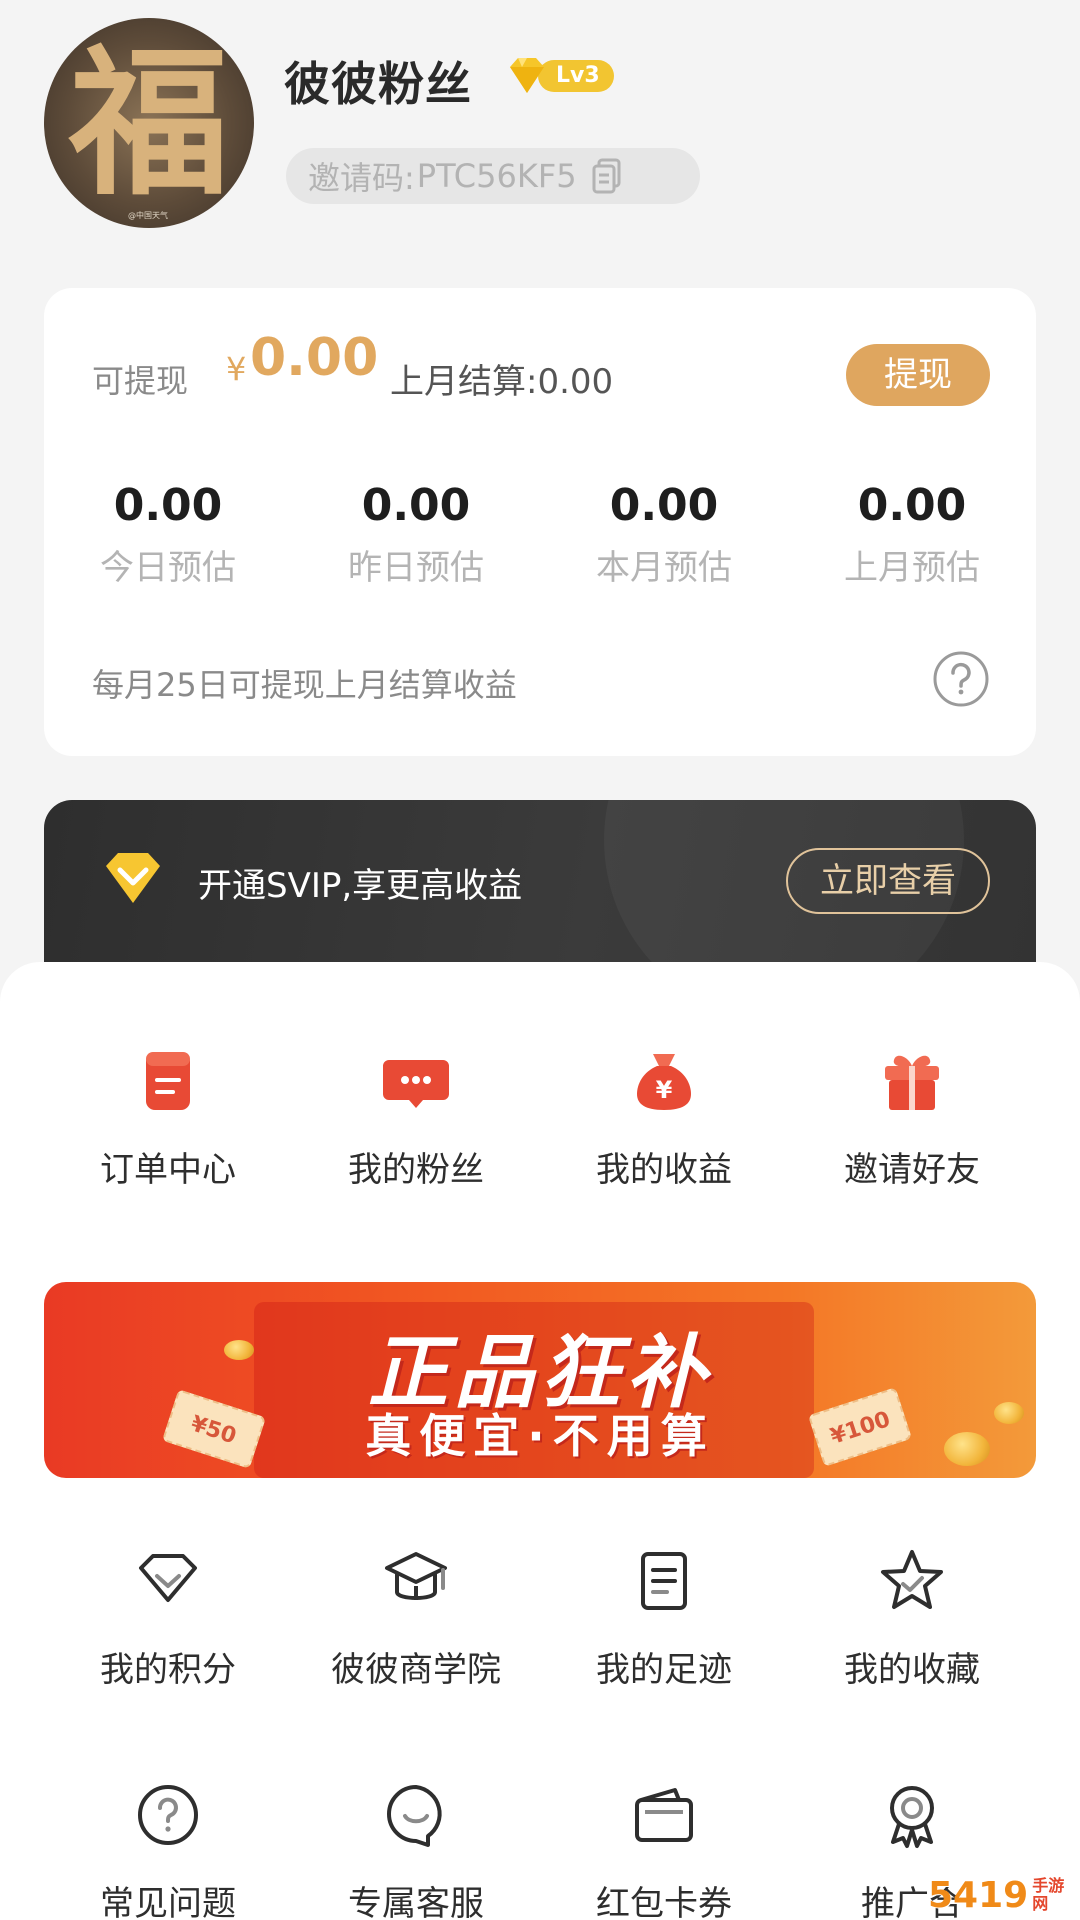 This screenshot has height=1920, width=1080. What do you see at coordinates (361, 178) in the screenshot?
I see `invite-code-label: 邀请码:` at bounding box center [361, 178].